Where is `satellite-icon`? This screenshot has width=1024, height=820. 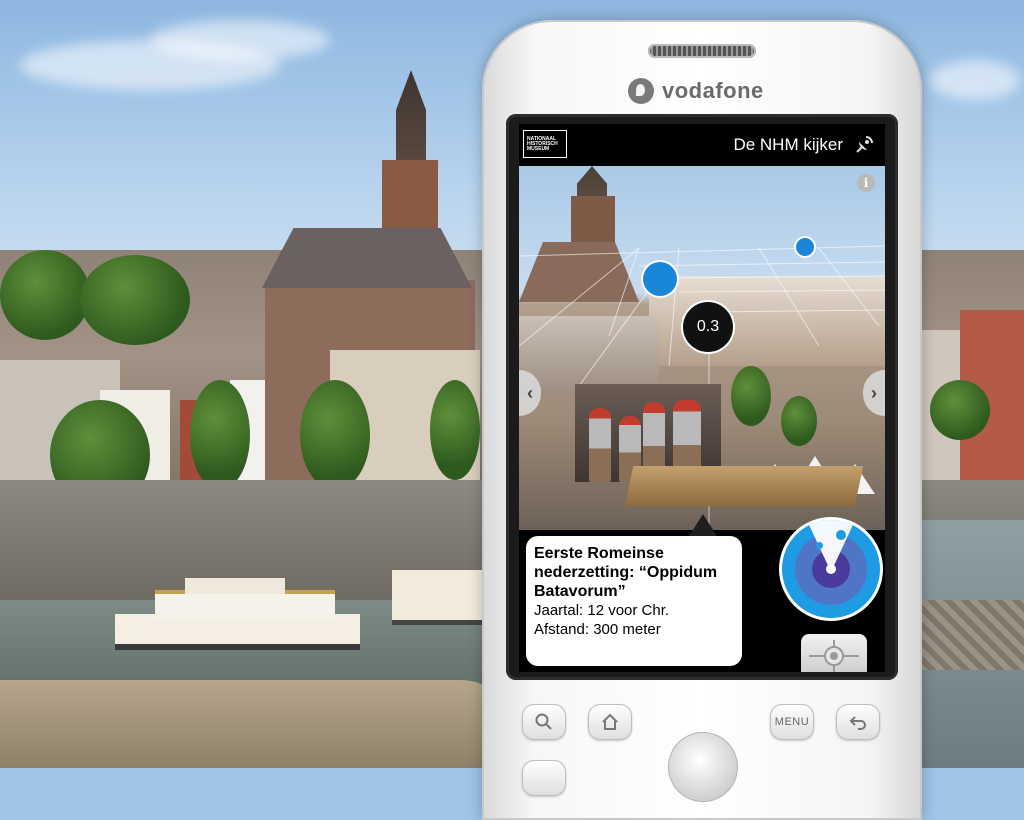 satellite-icon is located at coordinates (864, 145).